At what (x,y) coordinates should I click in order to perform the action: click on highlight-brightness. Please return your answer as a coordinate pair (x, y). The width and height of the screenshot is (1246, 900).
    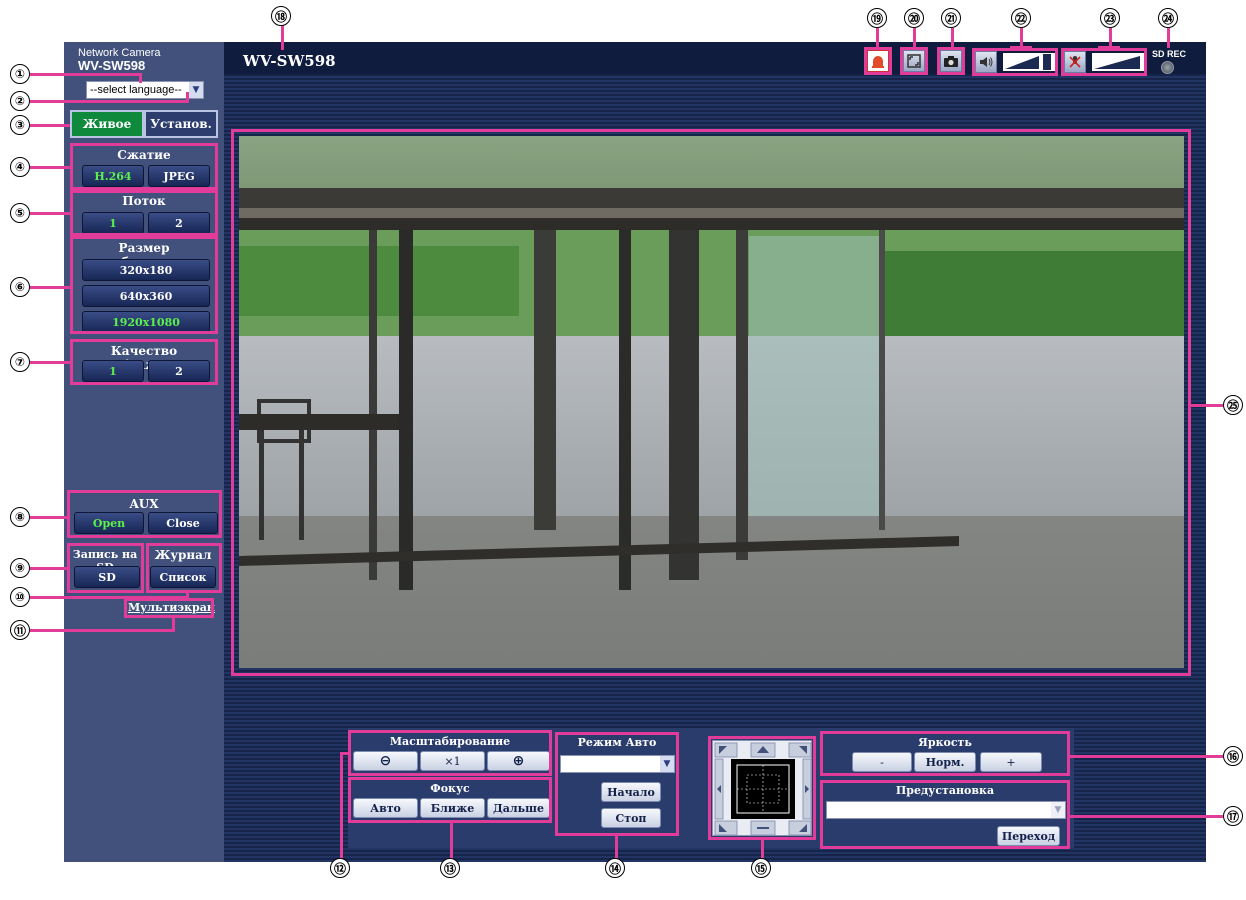
    Looking at the image, I should click on (945, 753).